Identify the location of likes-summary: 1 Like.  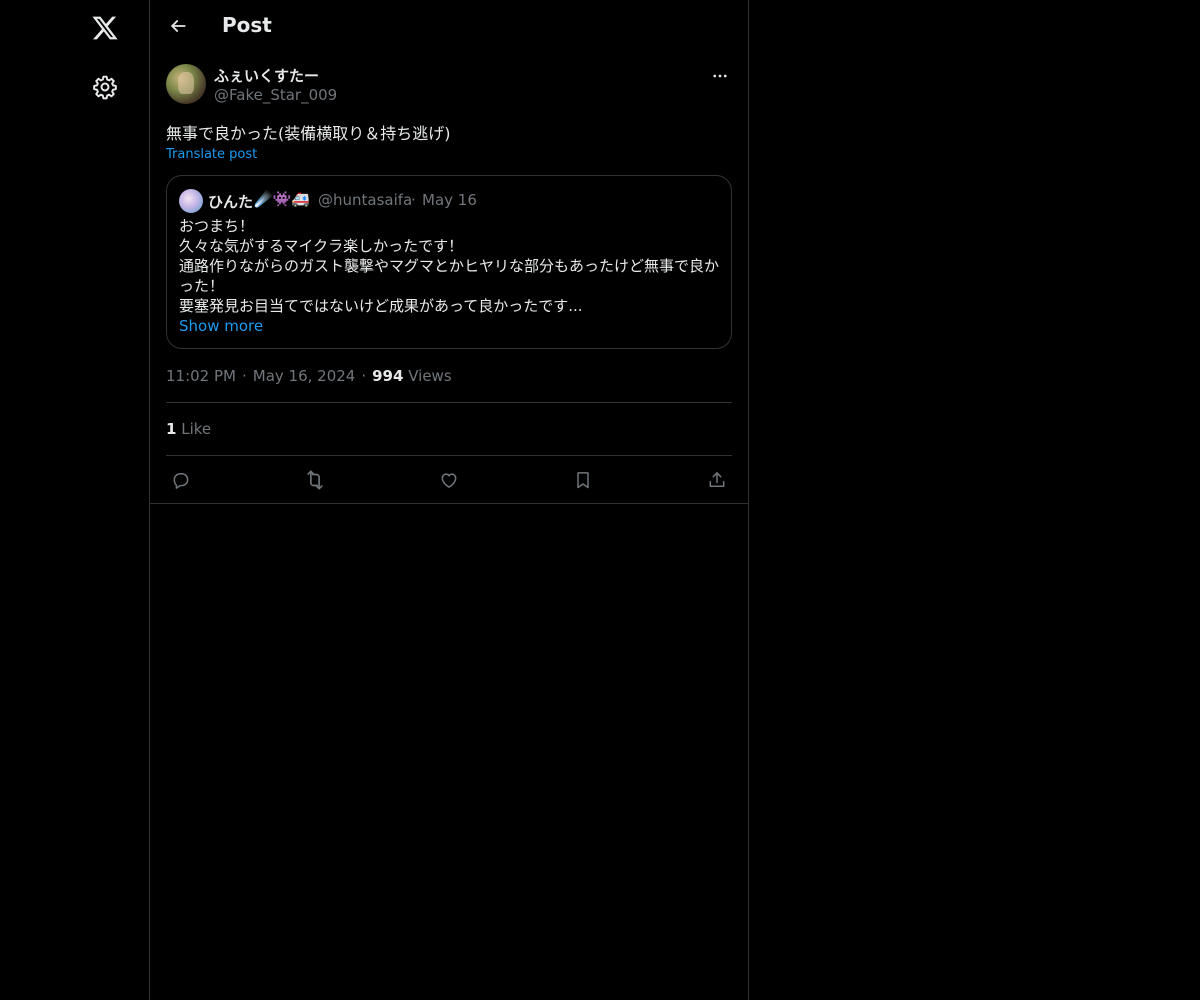
(188, 429).